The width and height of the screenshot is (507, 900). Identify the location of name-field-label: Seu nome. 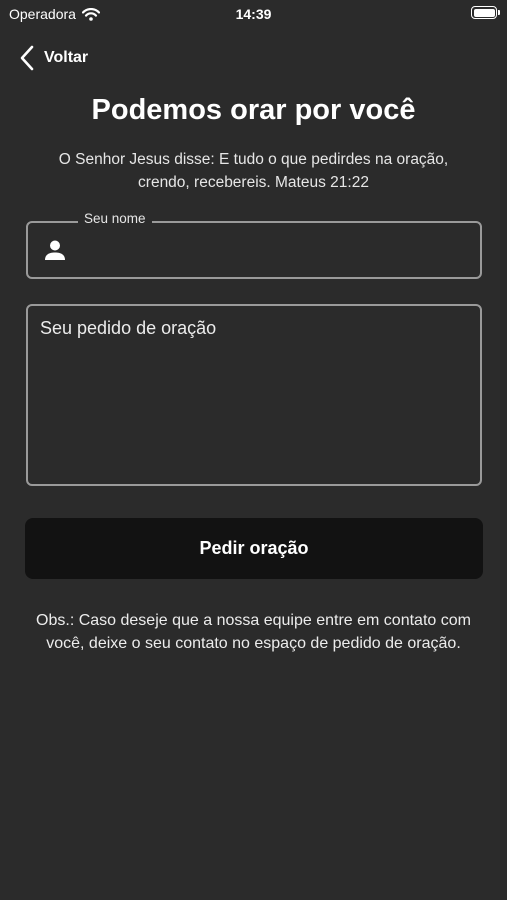
(115, 218).